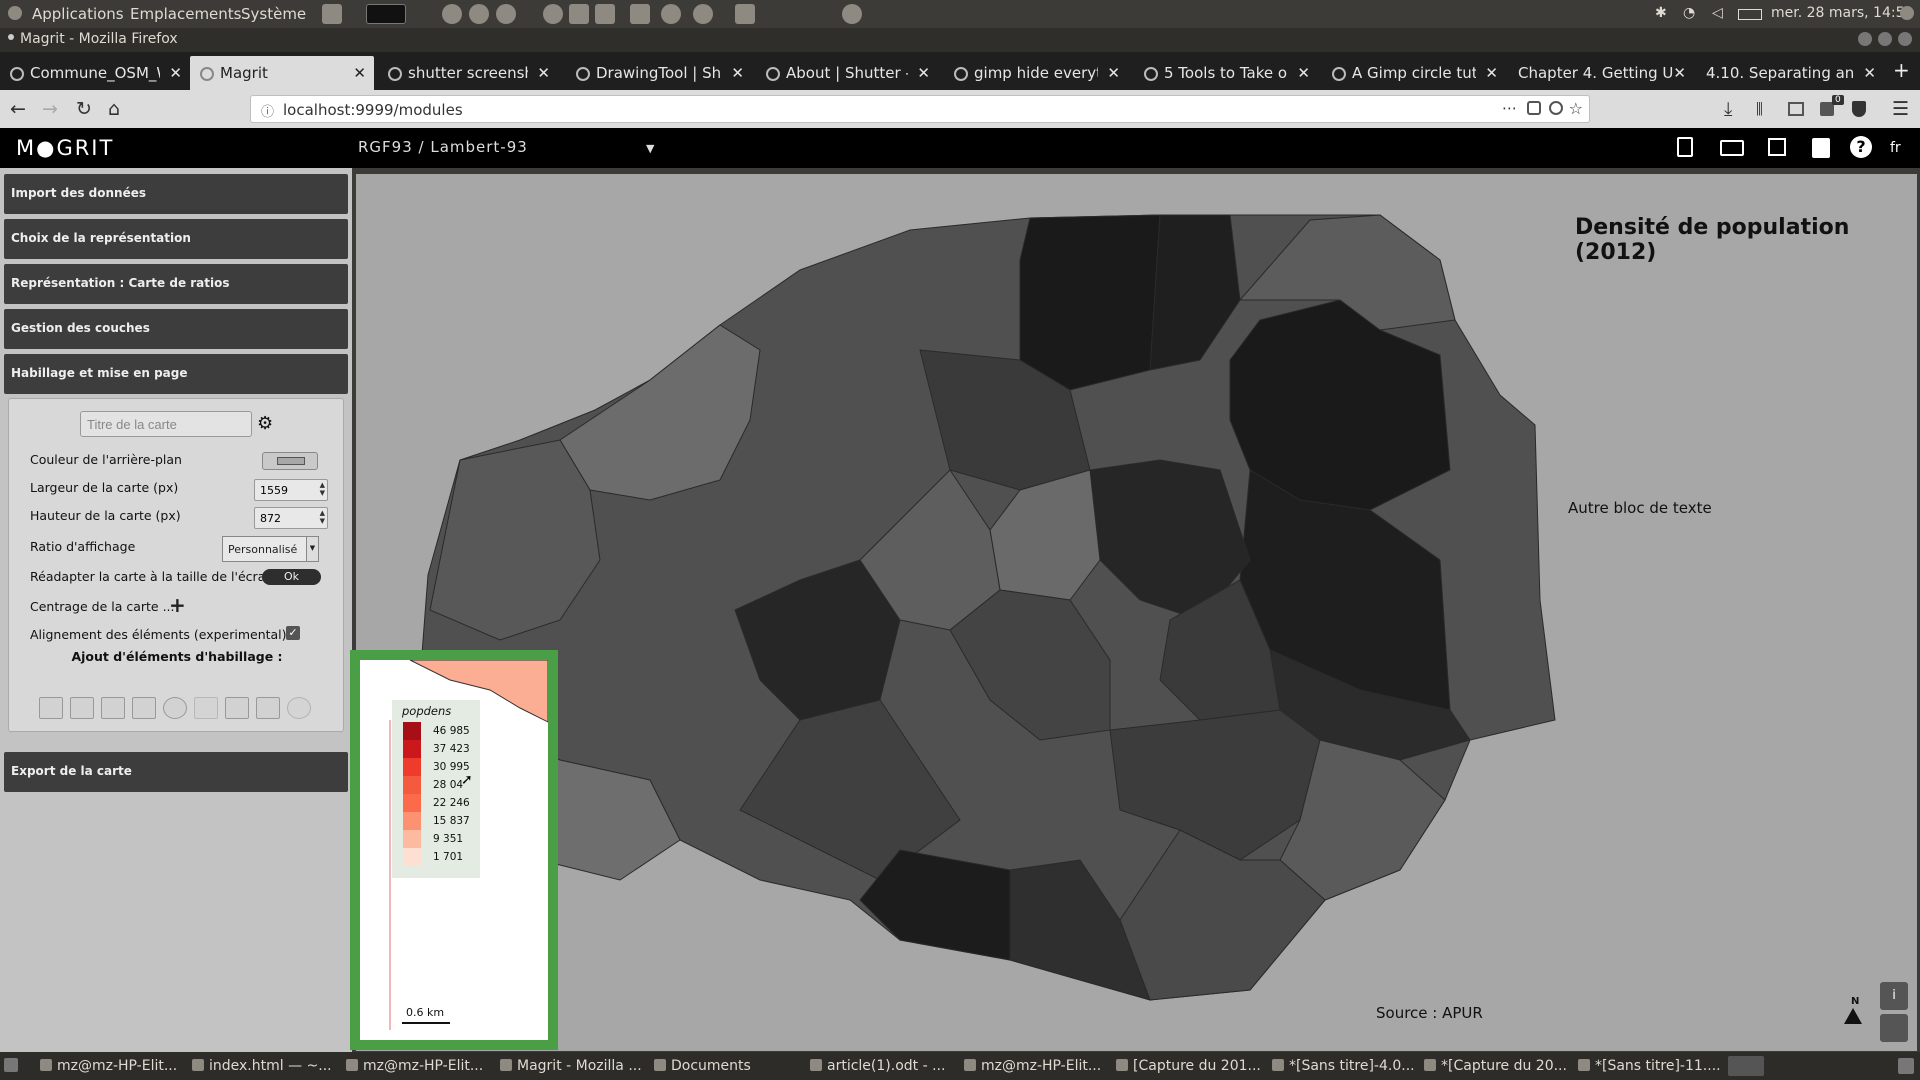  What do you see at coordinates (176, 194) in the screenshot?
I see `section-import-data: Import des données` at bounding box center [176, 194].